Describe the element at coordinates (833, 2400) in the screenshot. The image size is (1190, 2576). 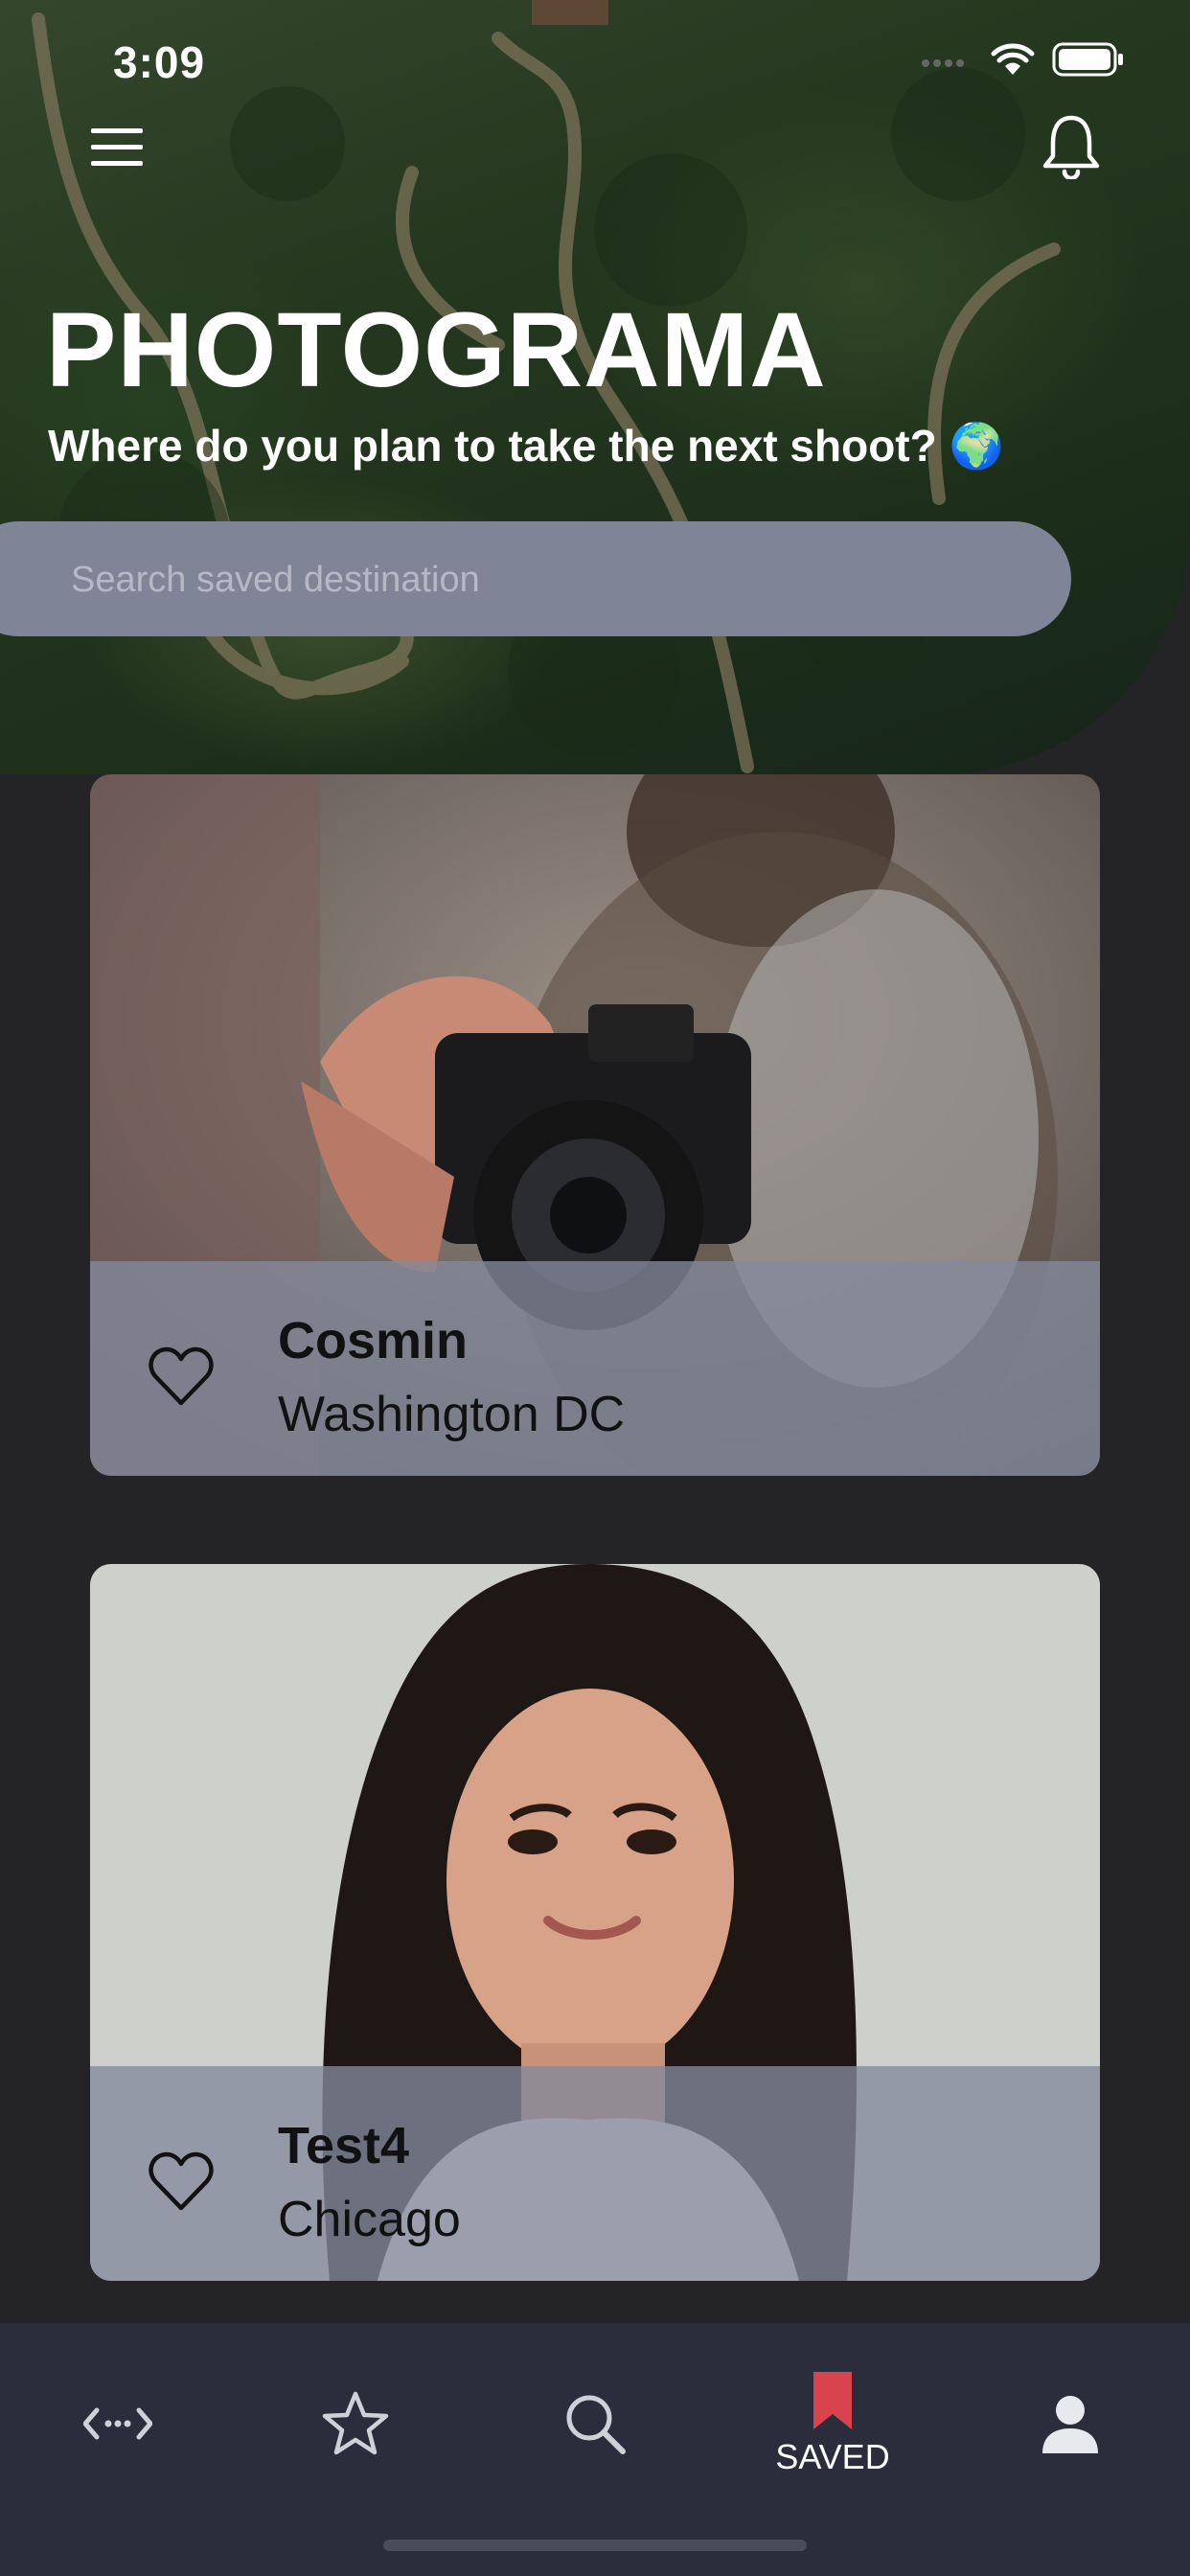
I see `bookmark-icon` at that location.